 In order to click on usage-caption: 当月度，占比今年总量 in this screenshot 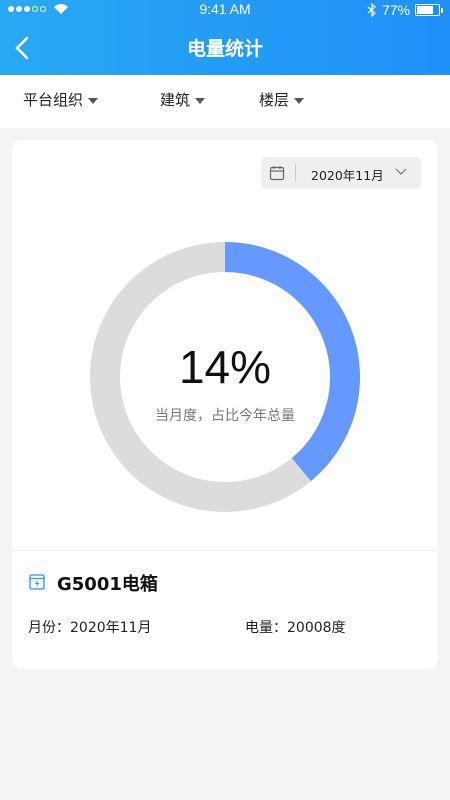, I will do `click(225, 416)`.